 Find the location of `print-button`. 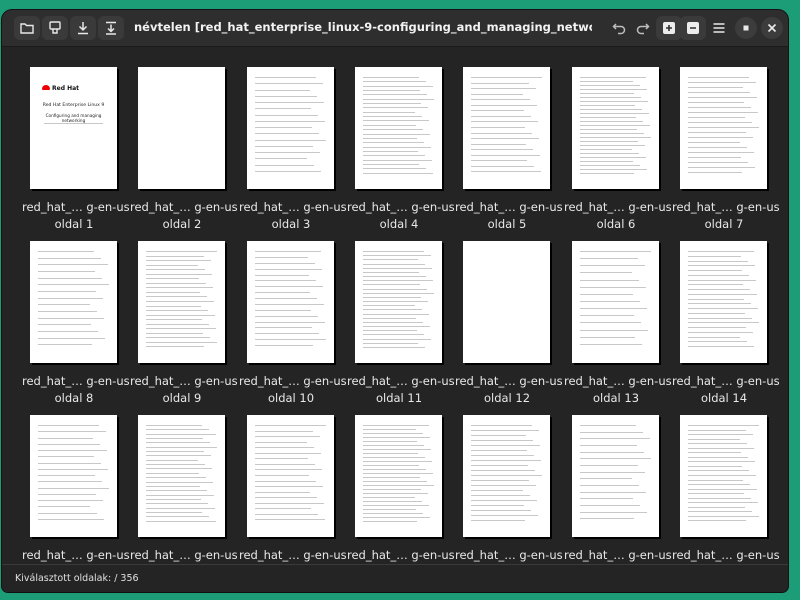

print-button is located at coordinates (55, 28).